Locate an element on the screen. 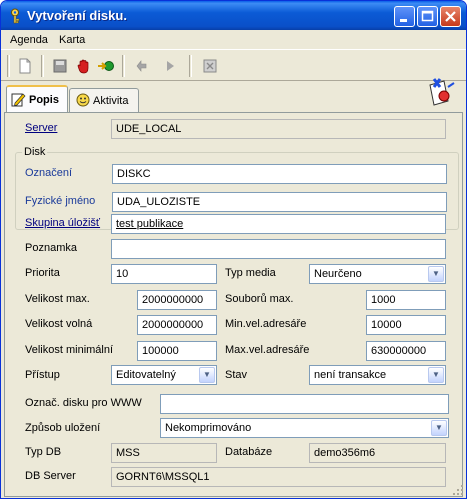  zpusob-ulozeni-select: Nekomprimováno ▼ is located at coordinates (304, 428).